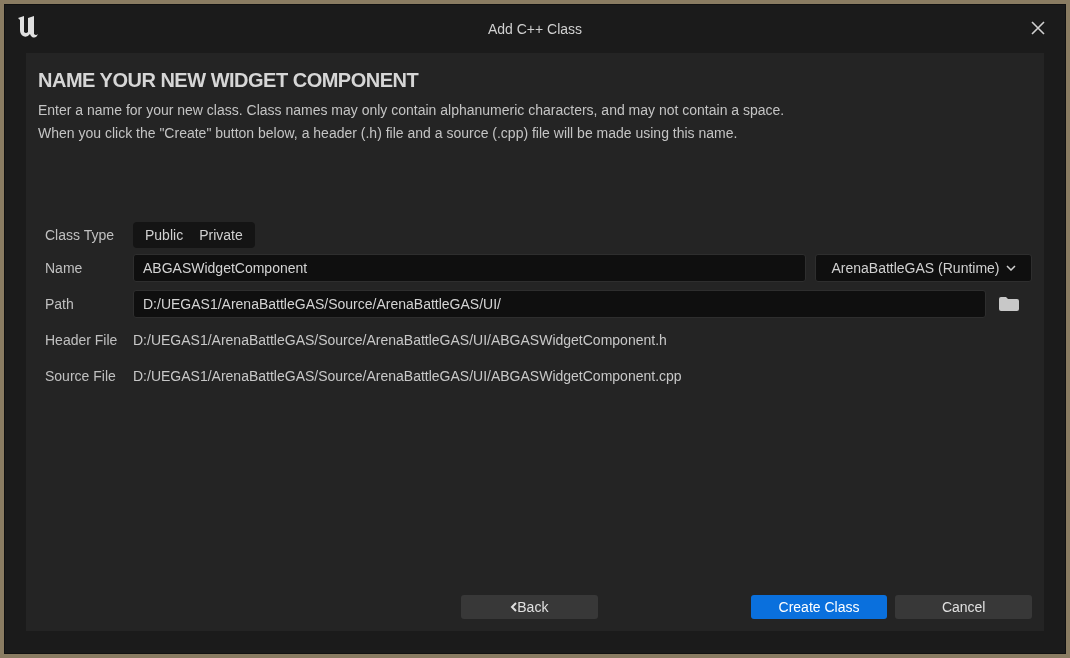 Image resolution: width=1070 pixels, height=658 pixels. What do you see at coordinates (529, 607) in the screenshot?
I see `back-button: Back` at bounding box center [529, 607].